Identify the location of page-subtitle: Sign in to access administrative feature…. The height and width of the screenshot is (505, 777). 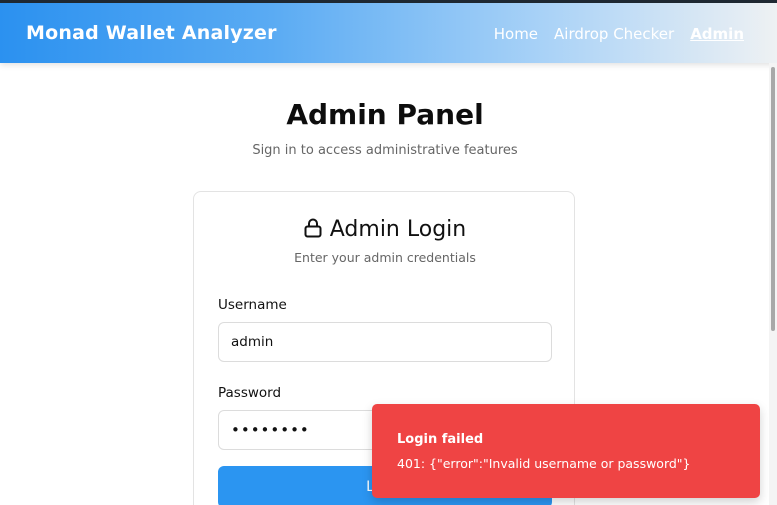
(385, 150).